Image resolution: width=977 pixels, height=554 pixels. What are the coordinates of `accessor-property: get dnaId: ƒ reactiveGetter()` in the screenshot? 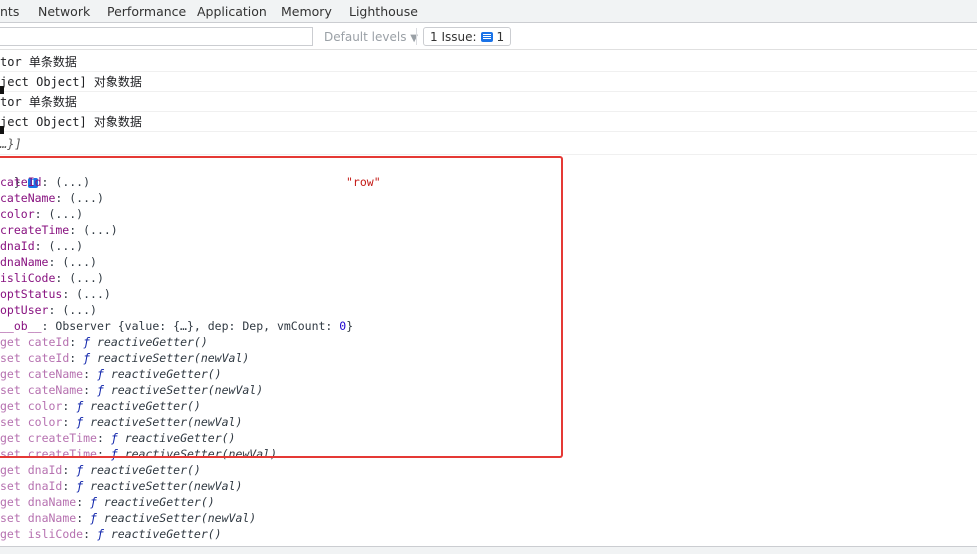 It's located at (488, 470).